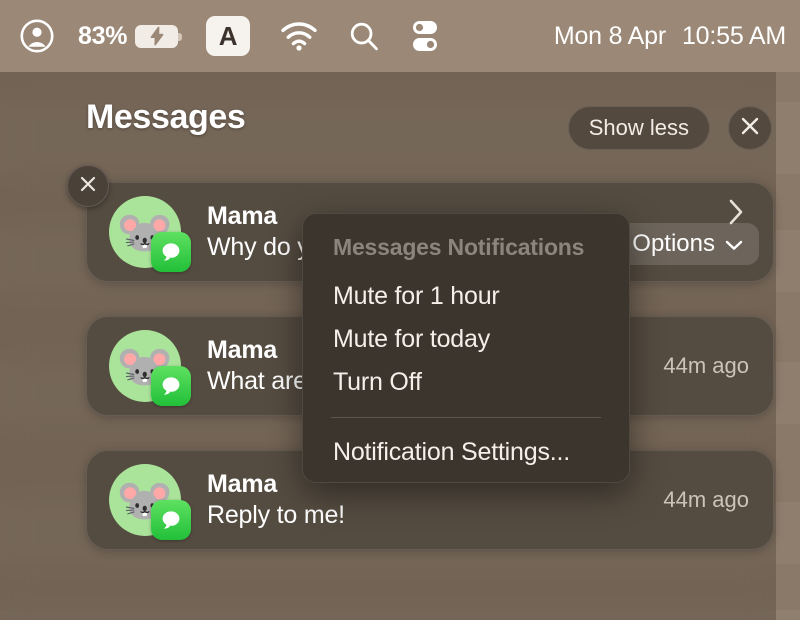 The image size is (800, 620). I want to click on menu-item-mute-today: Mute for today, so click(466, 339).